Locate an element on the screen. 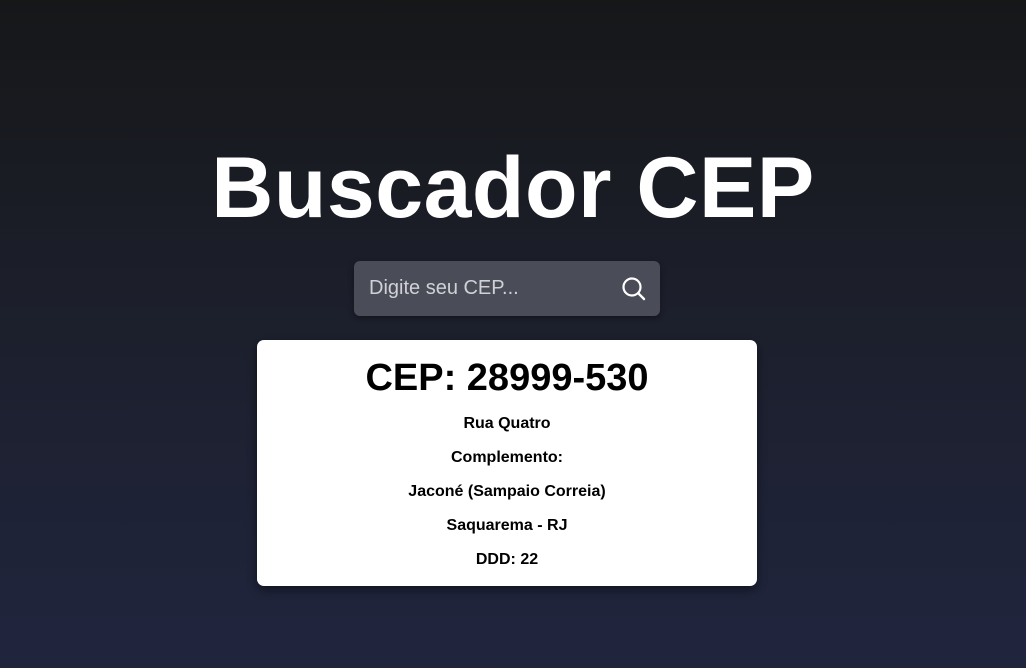  search-button is located at coordinates (634, 289).